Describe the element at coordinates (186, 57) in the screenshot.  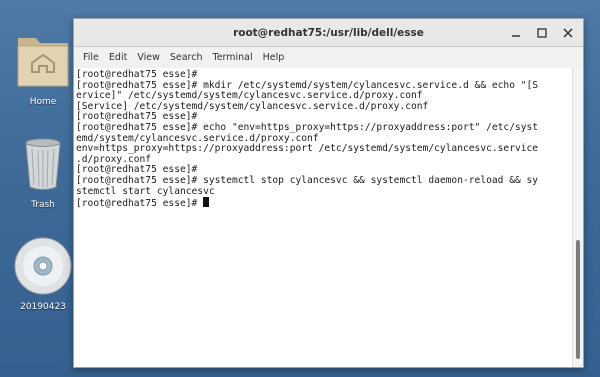
I see `menu-search: Search` at that location.